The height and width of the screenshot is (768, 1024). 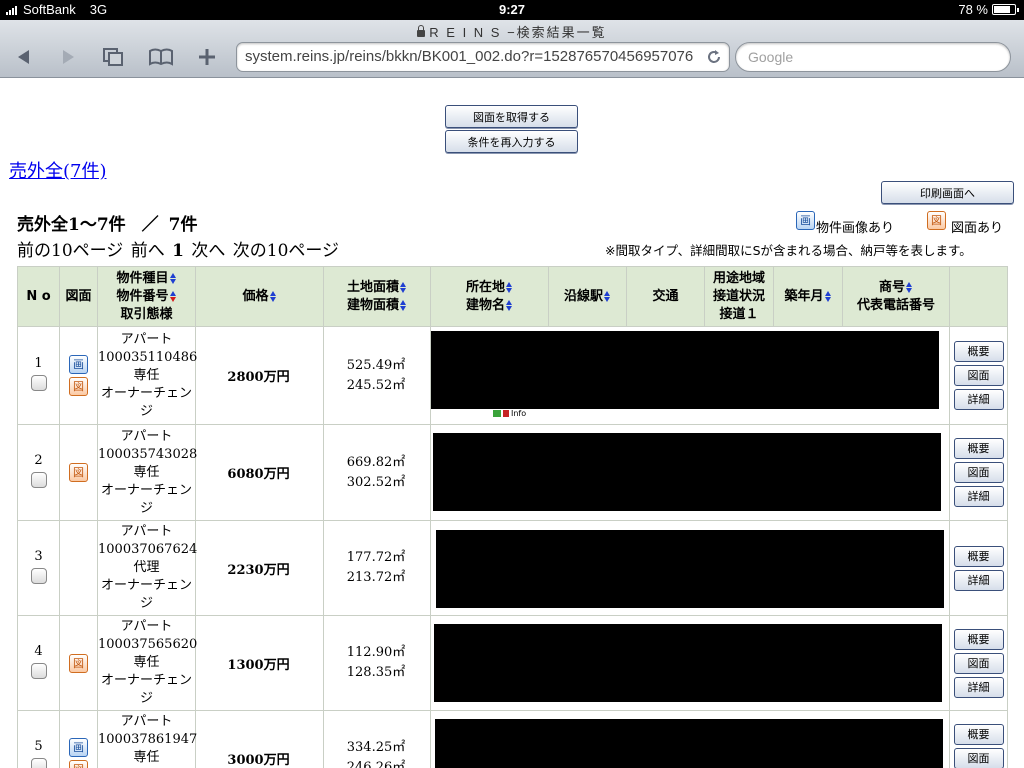 I want to click on bookmarks-icon, so click(x=161, y=57).